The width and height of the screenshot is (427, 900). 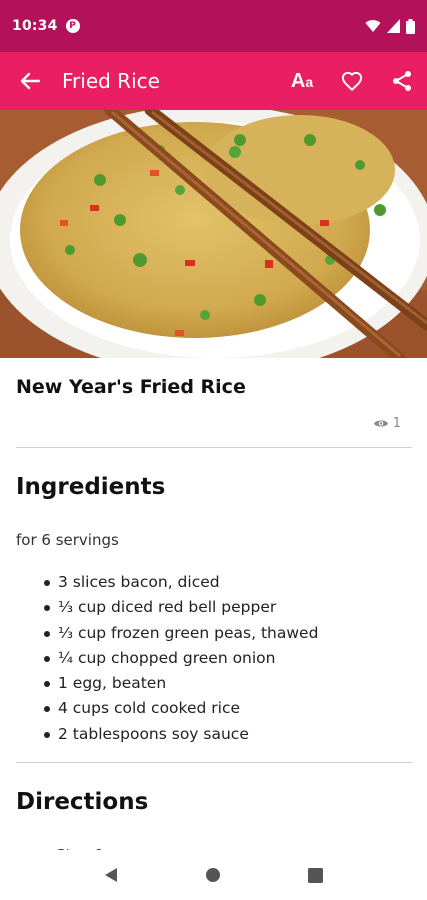 What do you see at coordinates (72, 26) in the screenshot?
I see `notification-p-icon: P` at bounding box center [72, 26].